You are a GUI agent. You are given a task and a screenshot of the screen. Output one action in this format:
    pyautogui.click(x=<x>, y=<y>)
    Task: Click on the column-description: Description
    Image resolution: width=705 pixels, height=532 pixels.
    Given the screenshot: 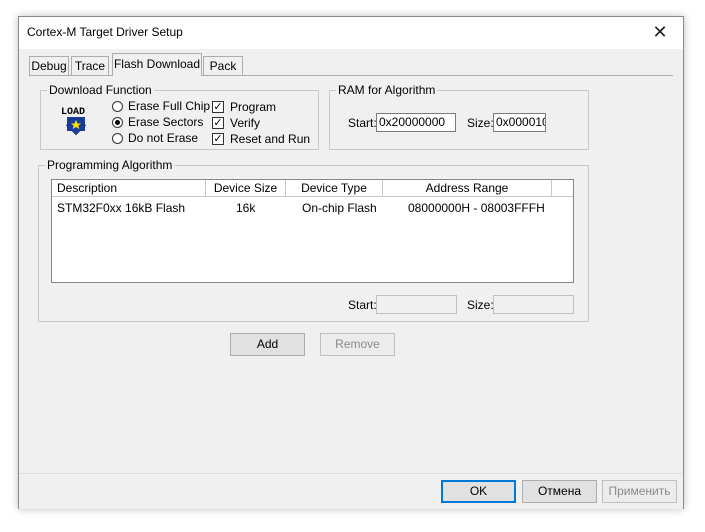 What is the action you would take?
    pyautogui.click(x=129, y=188)
    